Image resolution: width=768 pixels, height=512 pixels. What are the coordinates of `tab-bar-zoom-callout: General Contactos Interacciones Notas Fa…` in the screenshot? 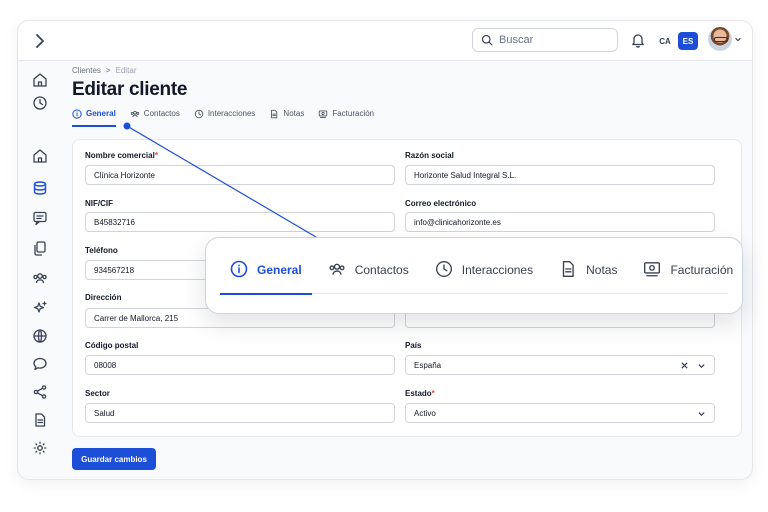 It's located at (474, 275).